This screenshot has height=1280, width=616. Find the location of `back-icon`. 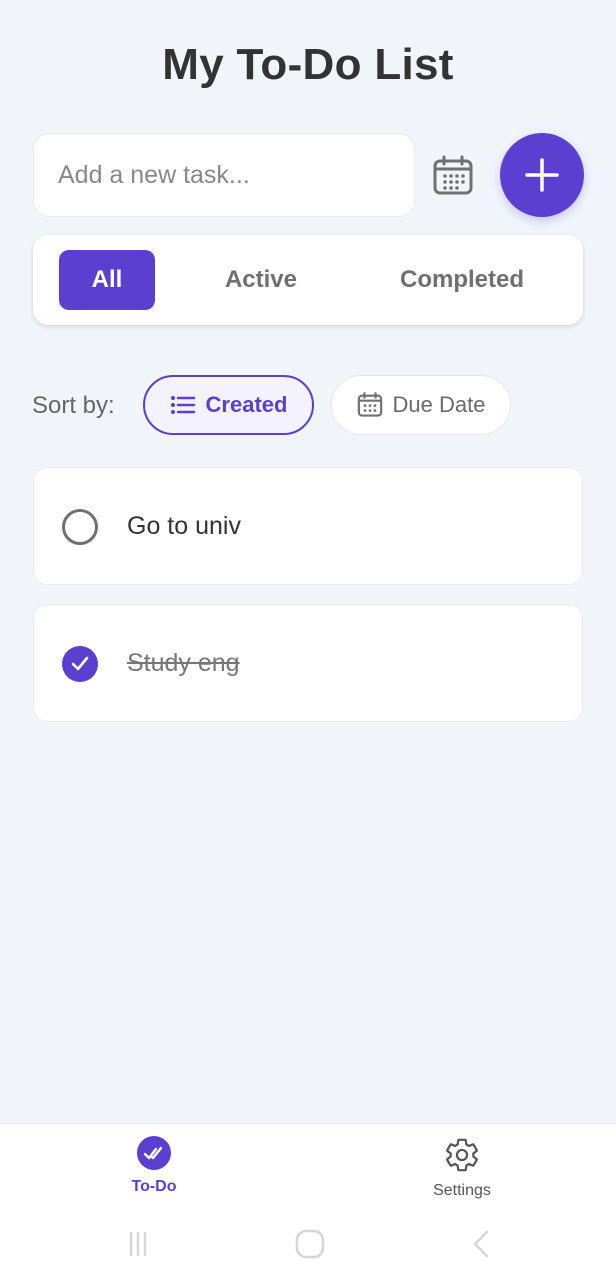

back-icon is located at coordinates (481, 1244).